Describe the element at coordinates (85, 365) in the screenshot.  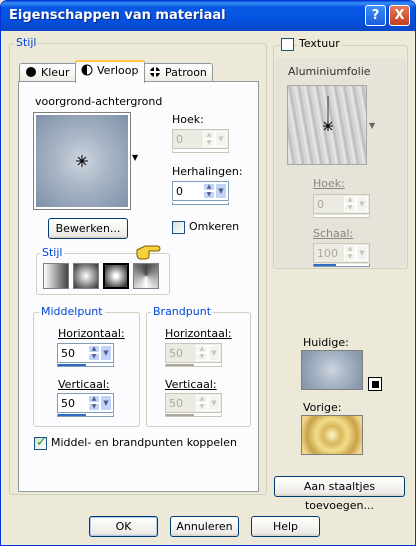
I see `horizontaal-slider` at that location.